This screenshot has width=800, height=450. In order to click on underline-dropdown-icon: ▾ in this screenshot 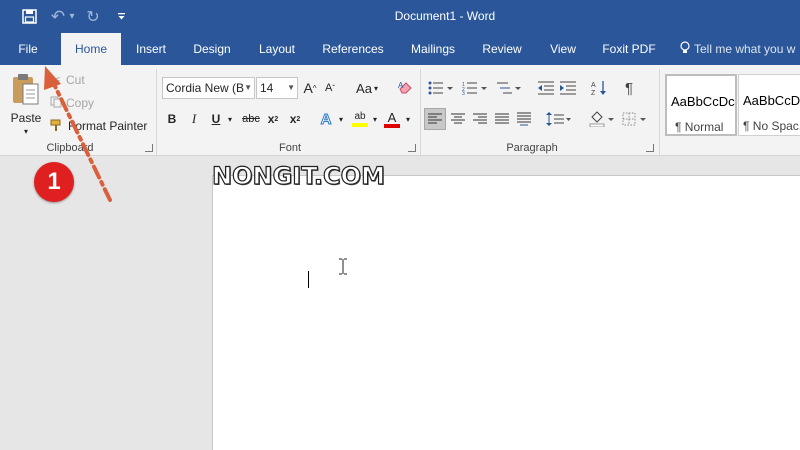, I will do `click(230, 119)`.